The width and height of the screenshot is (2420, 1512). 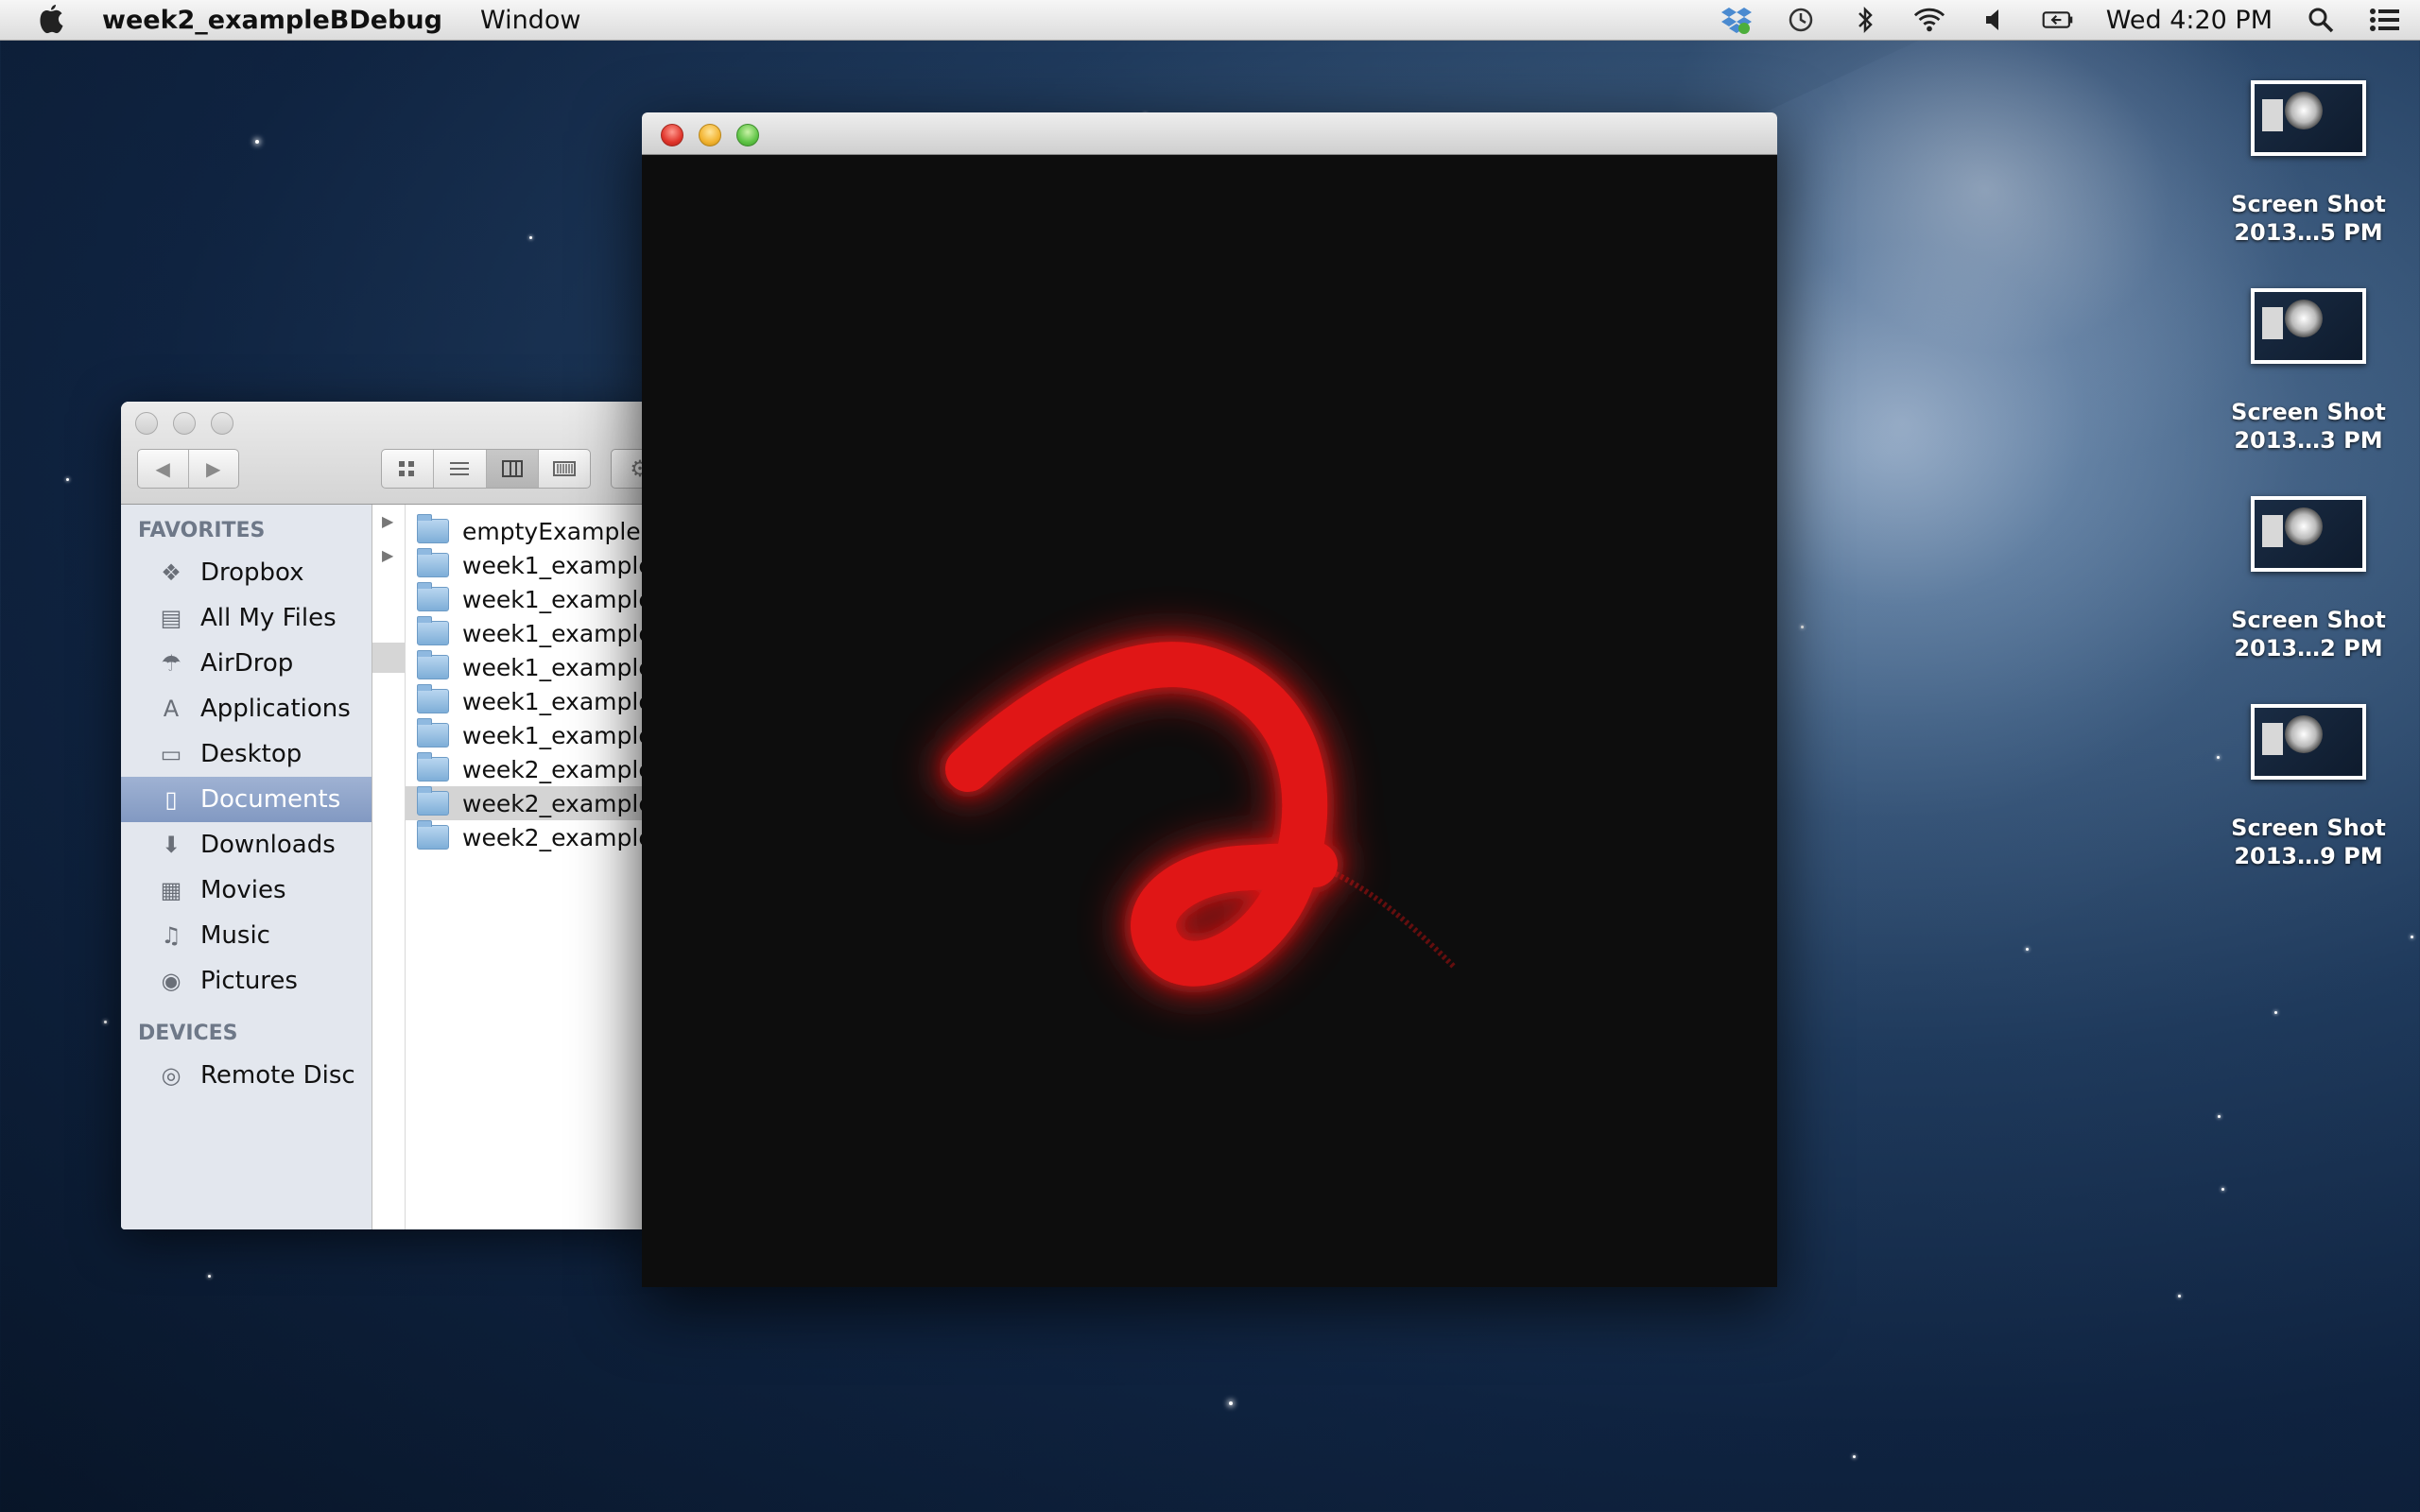 What do you see at coordinates (270, 799) in the screenshot?
I see `sidebar-item-label: Documents` at bounding box center [270, 799].